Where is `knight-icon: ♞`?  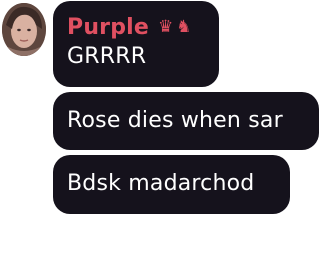
knight-icon: ♞ is located at coordinates (184, 26).